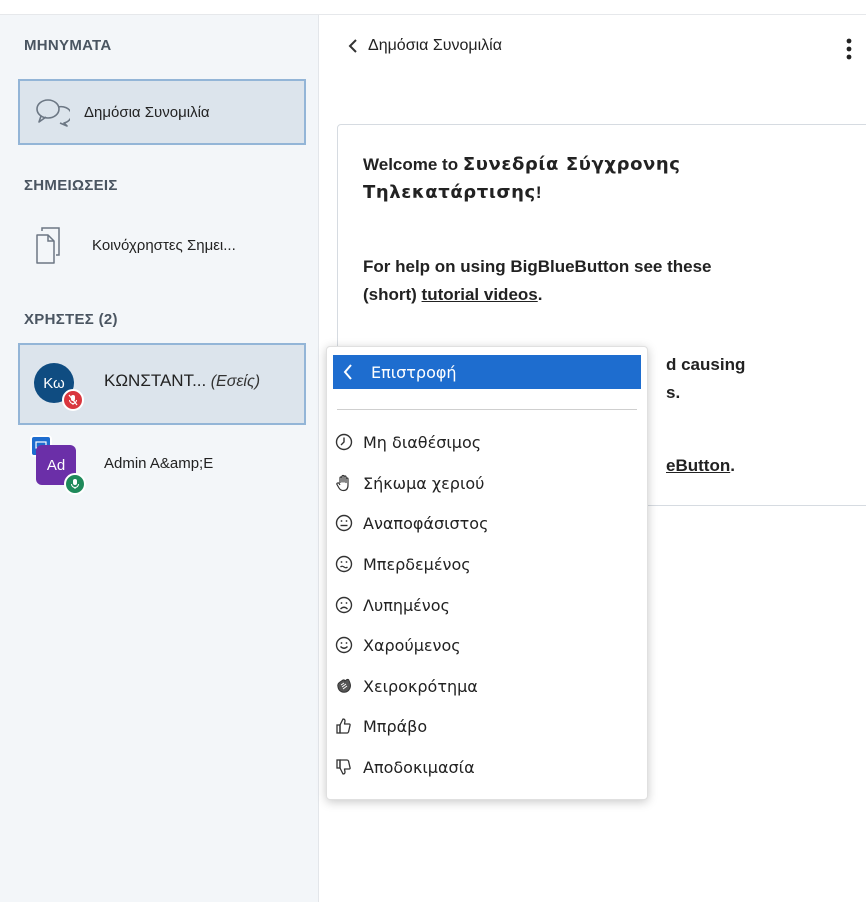 This screenshot has height=902, width=866. Describe the element at coordinates (485, 686) in the screenshot. I see `menu-item-applause: Χειροκρότημα` at that location.